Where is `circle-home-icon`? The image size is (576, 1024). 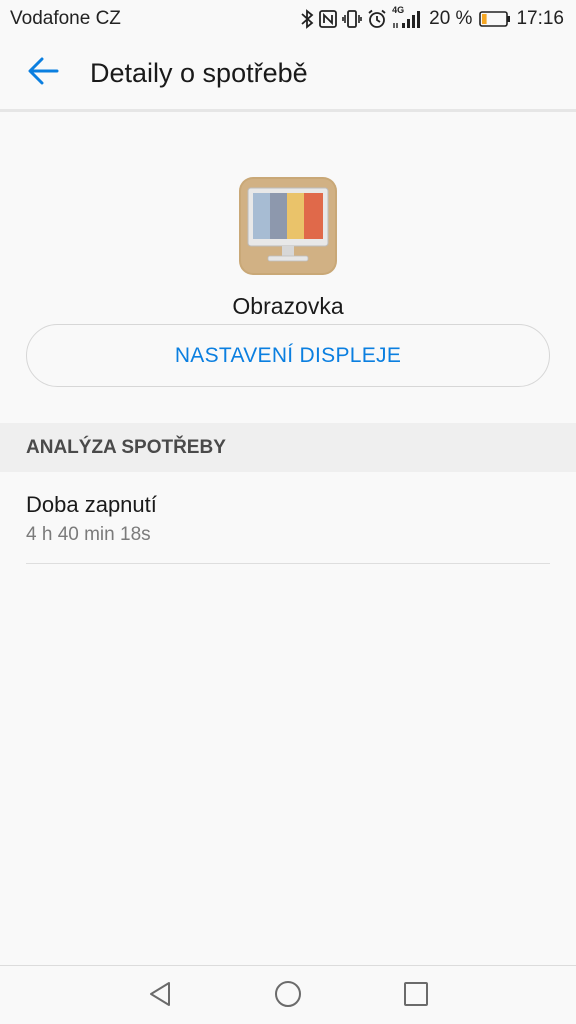 circle-home-icon is located at coordinates (288, 996).